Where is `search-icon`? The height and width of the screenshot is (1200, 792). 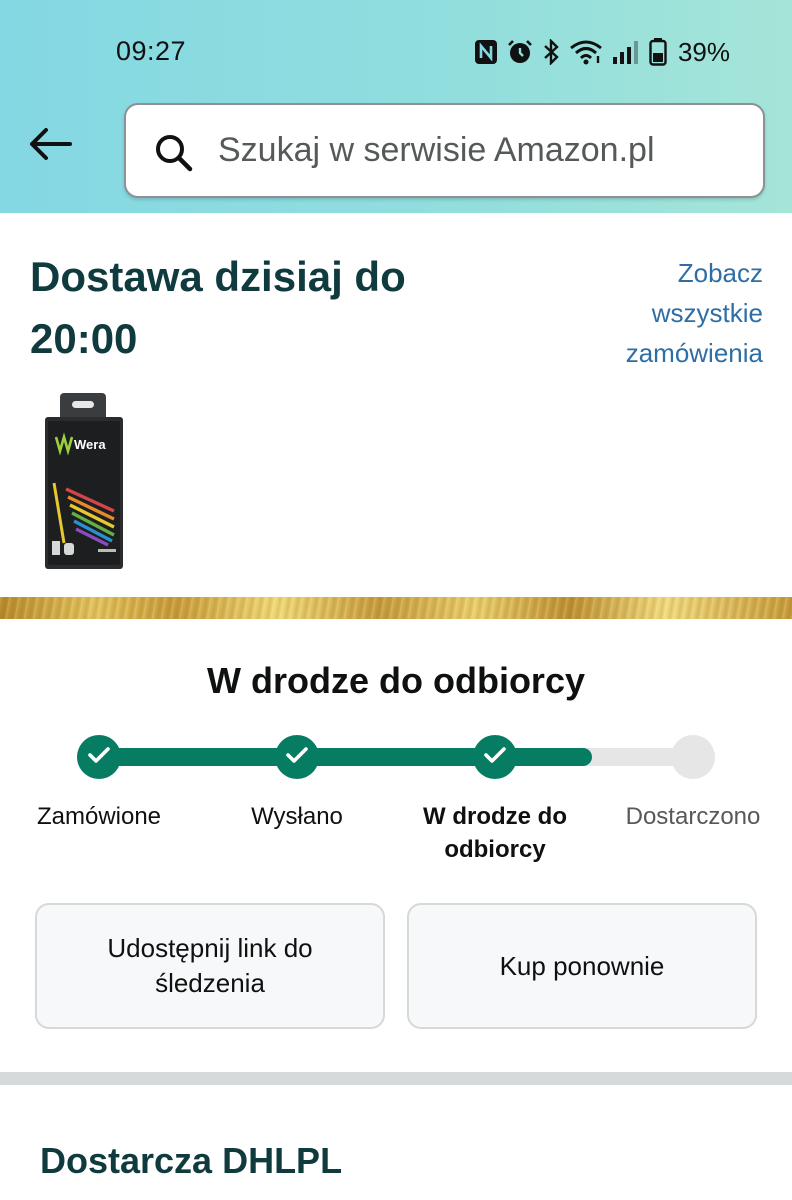 search-icon is located at coordinates (174, 155).